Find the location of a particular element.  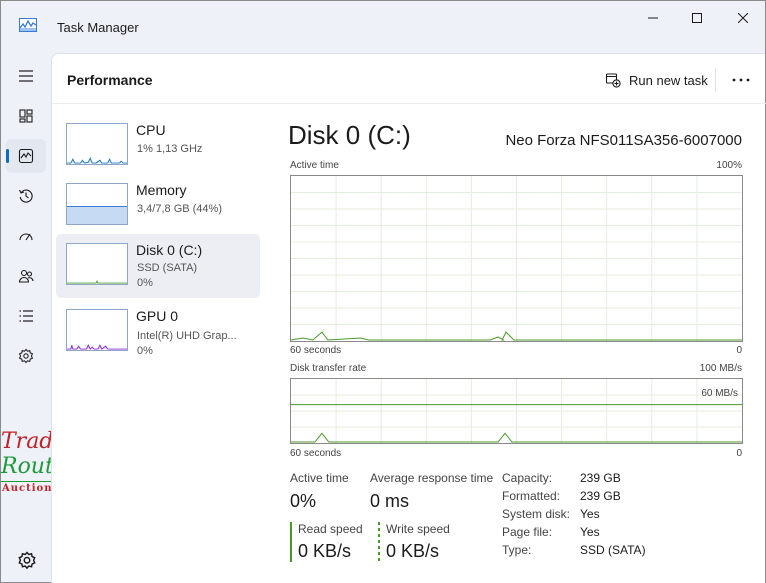

avg-response-label: Average response time is located at coordinates (432, 478).